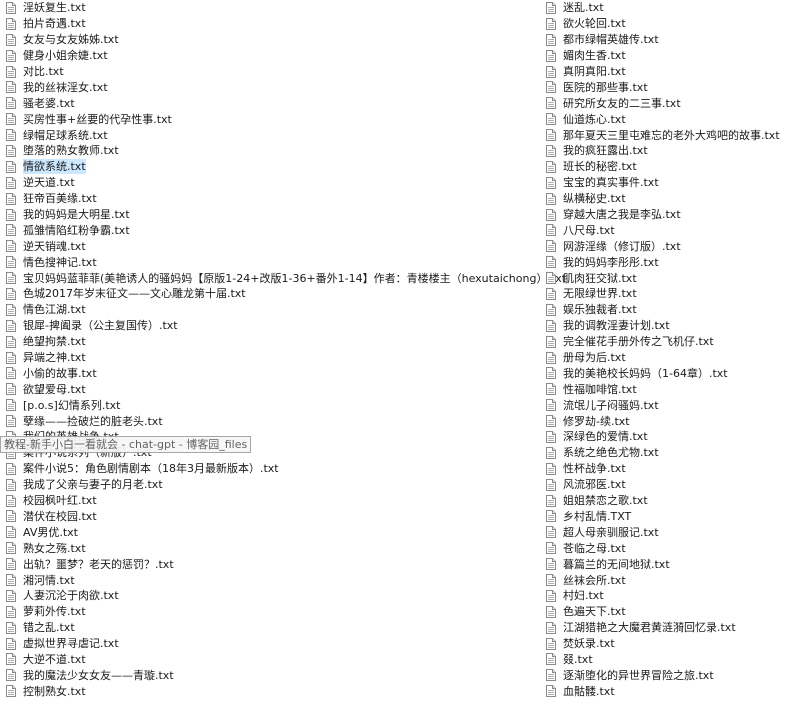  Describe the element at coordinates (273, 119) in the screenshot. I see `file-item: 买房性事+丝要的代孕性事.txt` at that location.